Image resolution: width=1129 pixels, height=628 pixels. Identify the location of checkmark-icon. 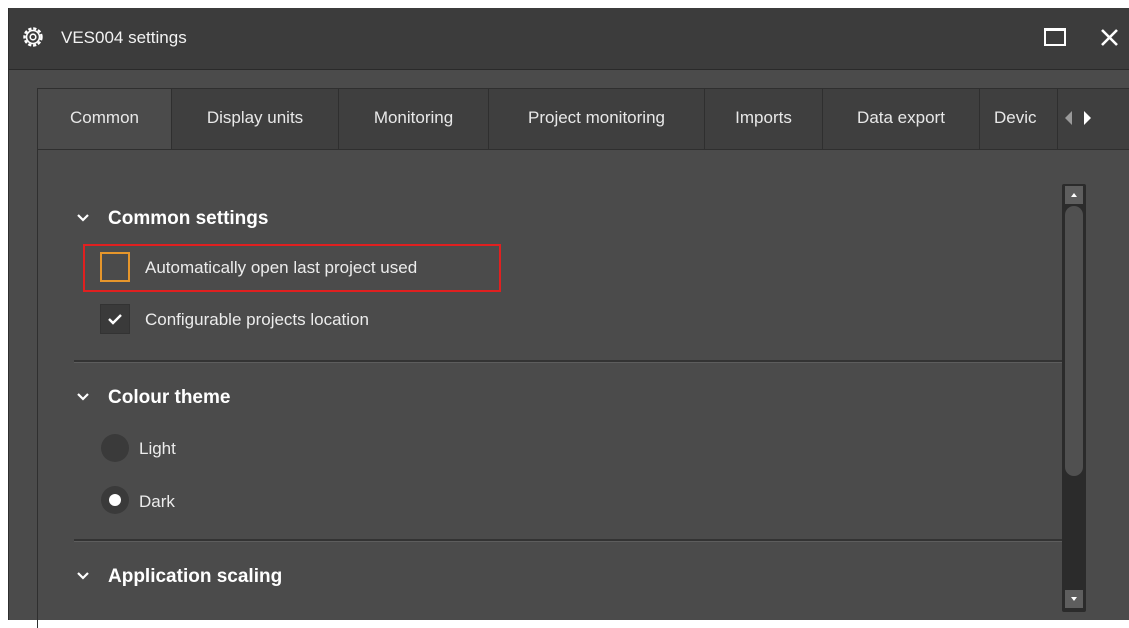
(115, 319).